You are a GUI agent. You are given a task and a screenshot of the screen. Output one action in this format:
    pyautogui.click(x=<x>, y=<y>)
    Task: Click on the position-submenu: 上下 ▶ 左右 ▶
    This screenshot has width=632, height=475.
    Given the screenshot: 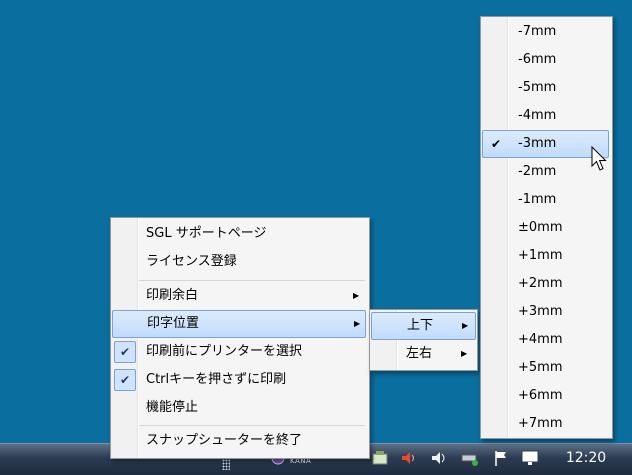 What is the action you would take?
    pyautogui.click(x=423, y=340)
    